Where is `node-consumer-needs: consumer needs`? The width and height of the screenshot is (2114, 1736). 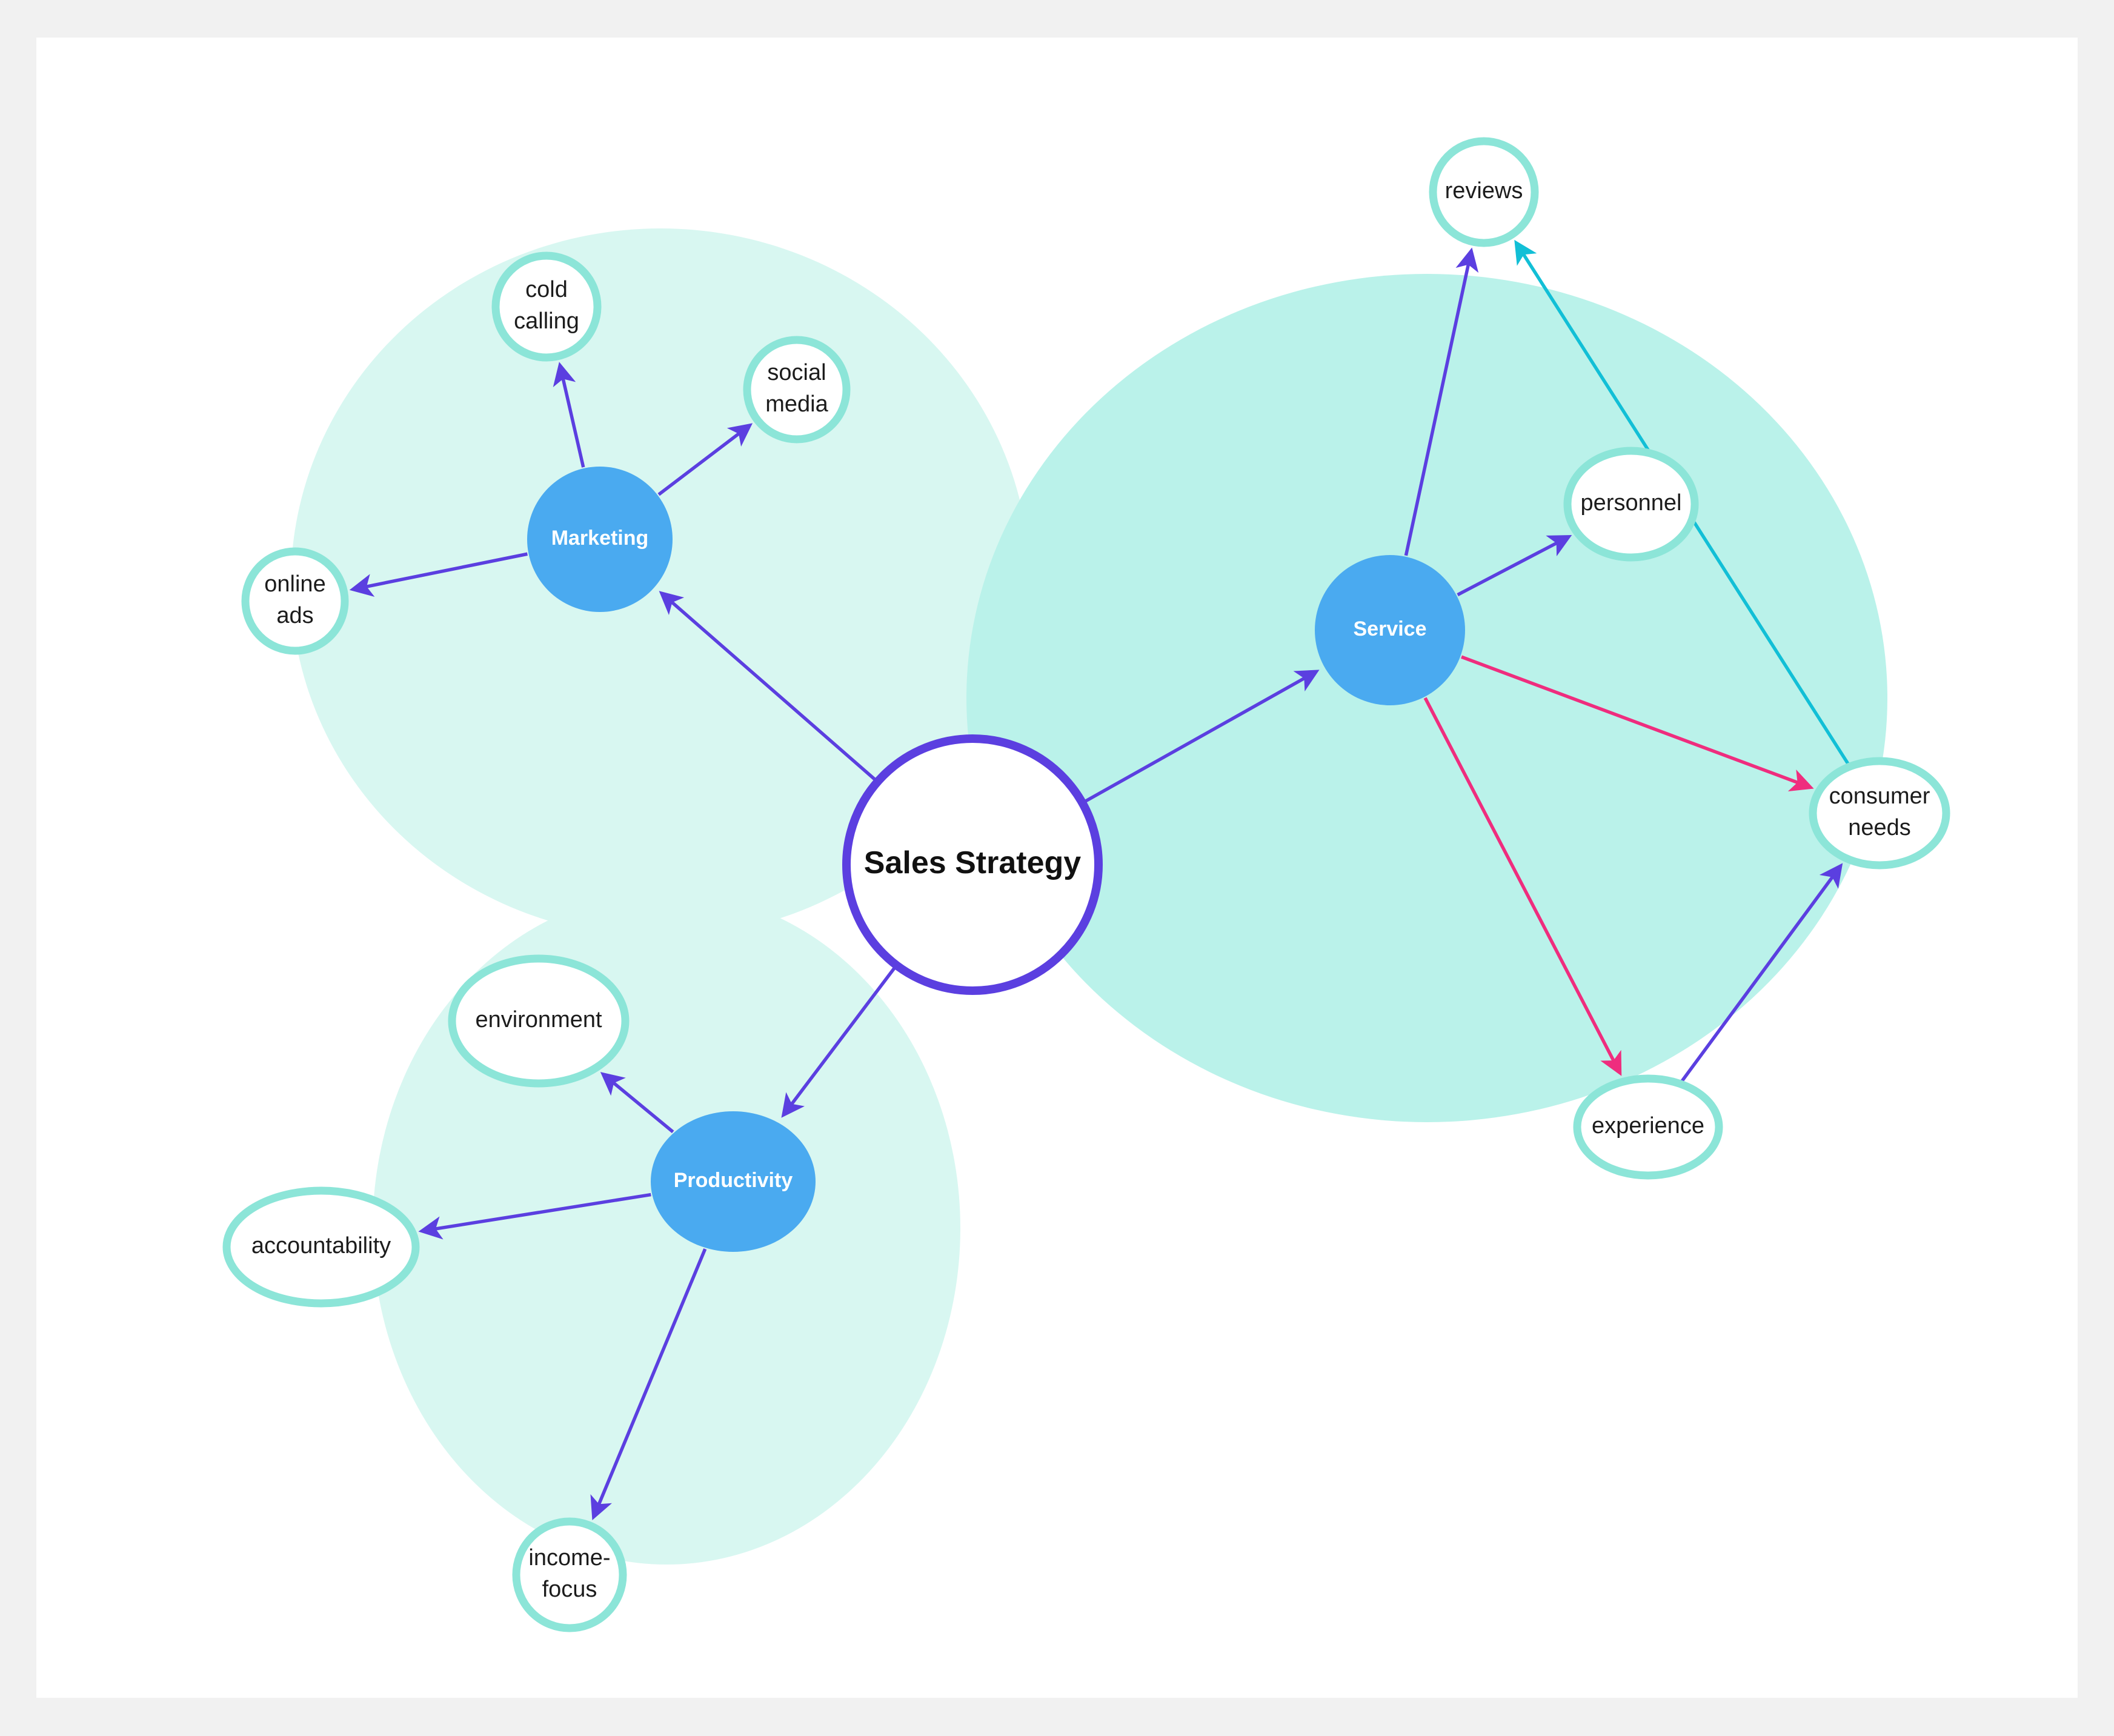 node-consumer-needs: consumer needs is located at coordinates (1879, 814).